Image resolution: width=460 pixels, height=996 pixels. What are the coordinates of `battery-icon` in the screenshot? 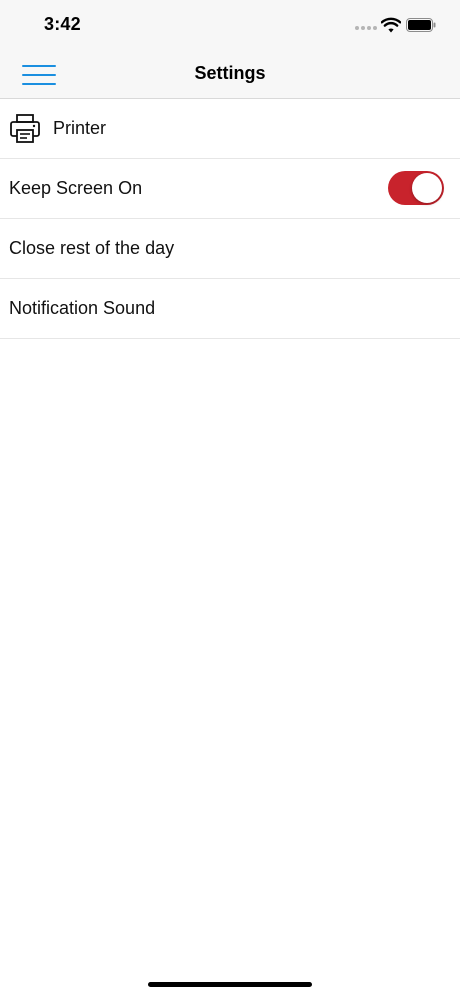 It's located at (421, 25).